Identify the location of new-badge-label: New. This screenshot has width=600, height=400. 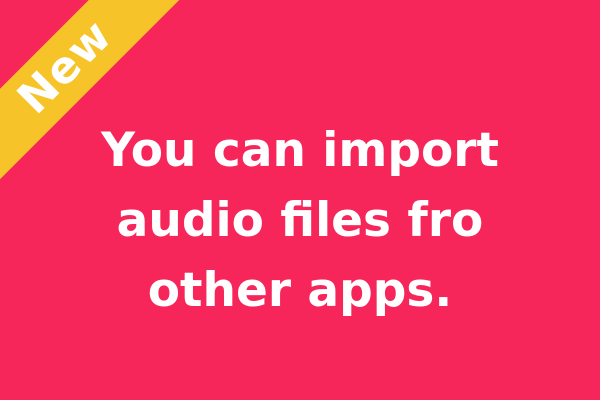
(64, 66).